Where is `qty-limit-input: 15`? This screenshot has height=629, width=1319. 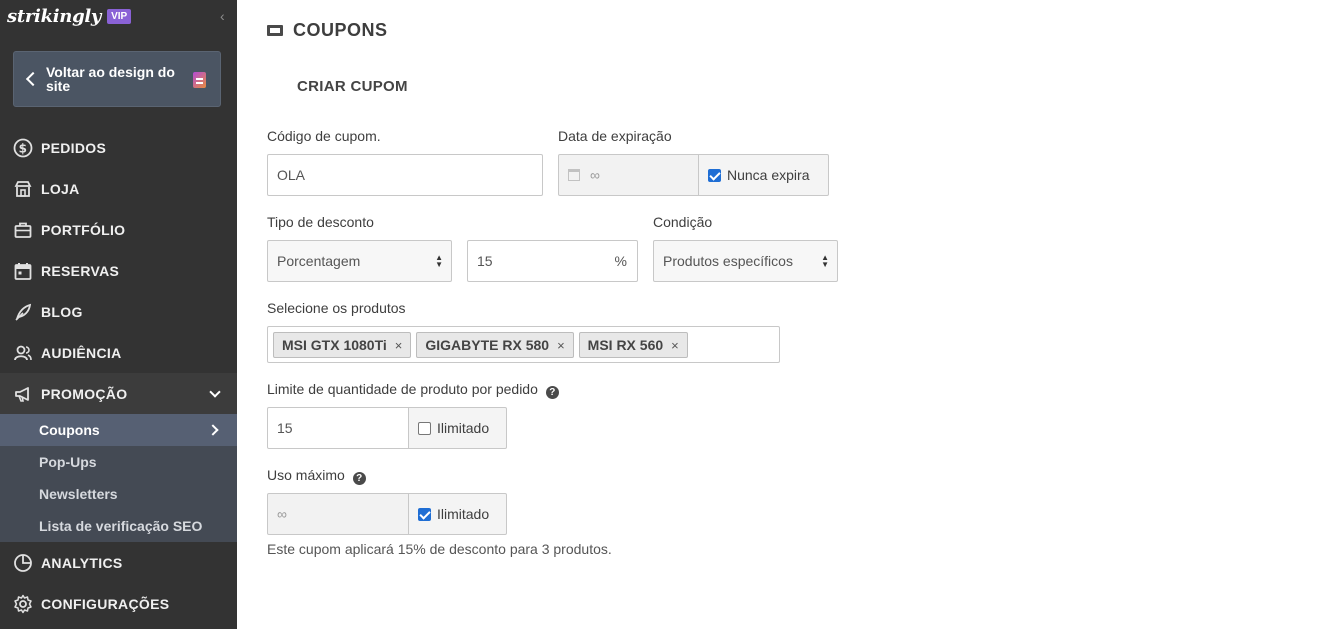 qty-limit-input: 15 is located at coordinates (338, 428).